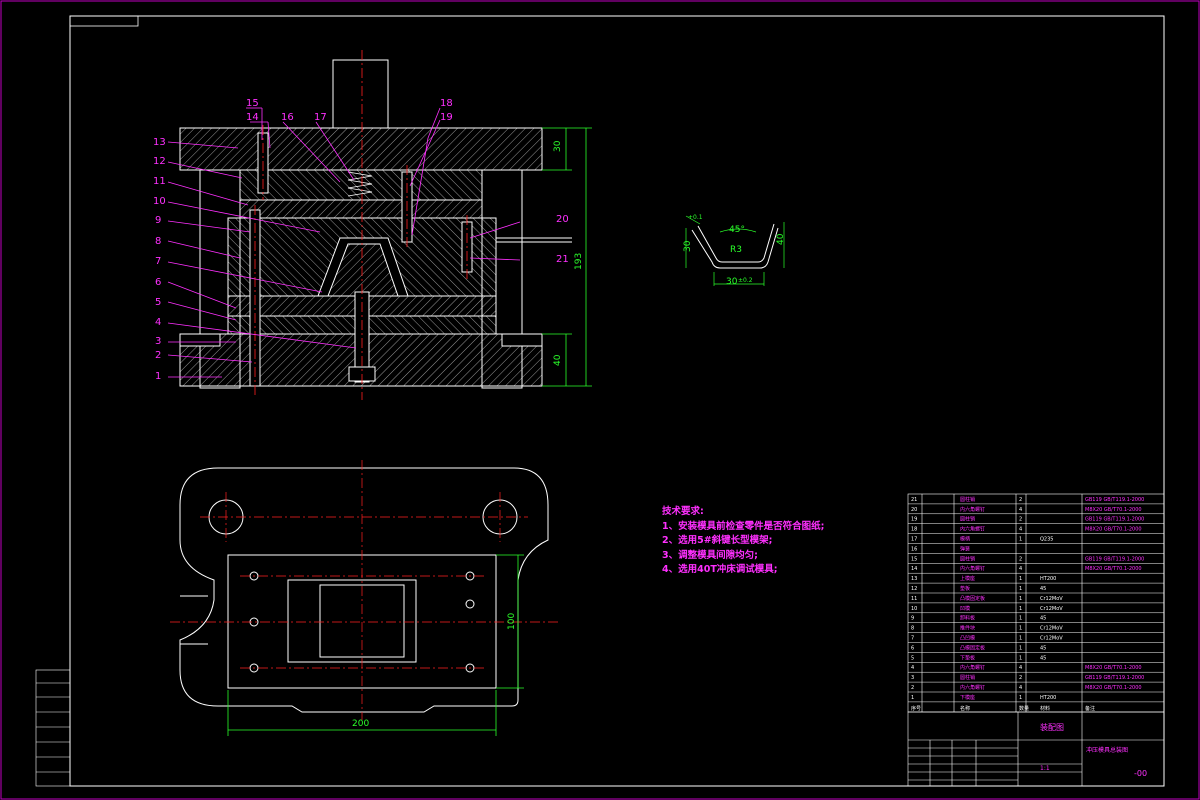 The image size is (1200, 800). Describe the element at coordinates (361, 209) in the screenshot. I see `punch-holder` at that location.